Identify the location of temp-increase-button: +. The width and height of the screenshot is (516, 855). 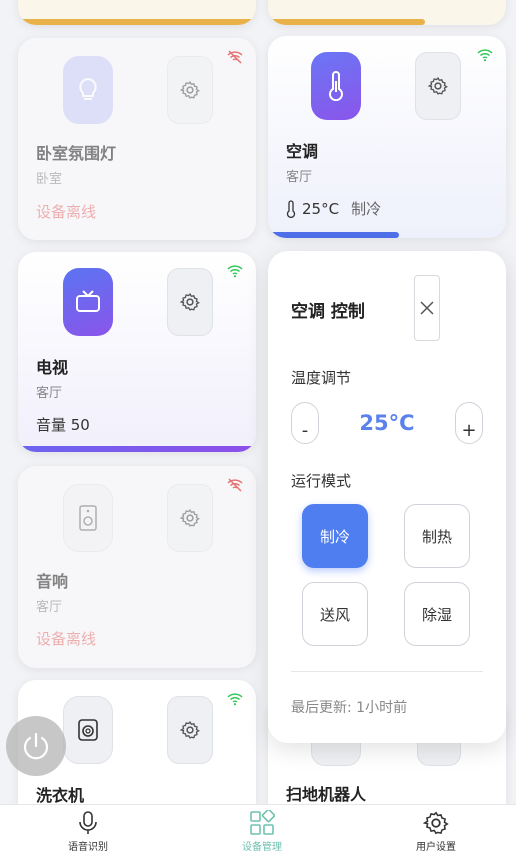
(469, 423).